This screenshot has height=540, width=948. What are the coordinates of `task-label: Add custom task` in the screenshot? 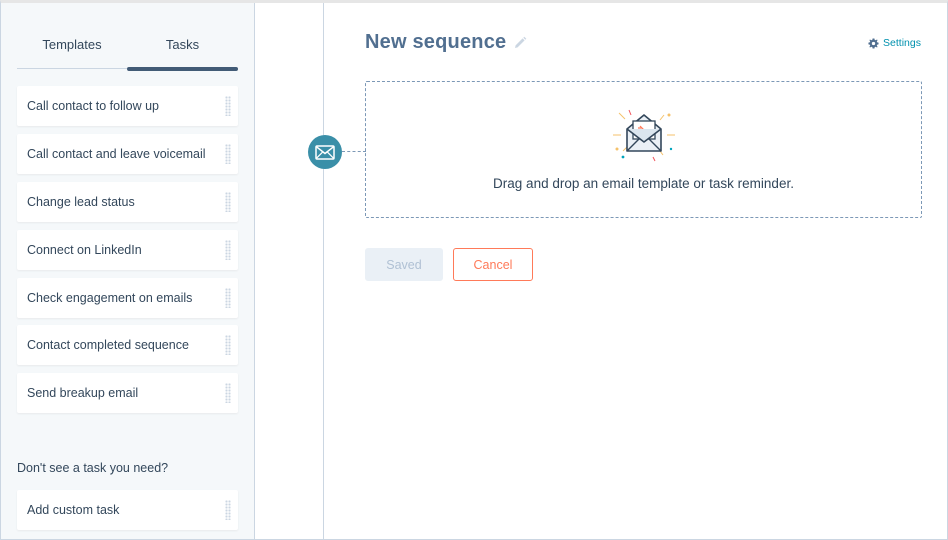 It's located at (73, 510).